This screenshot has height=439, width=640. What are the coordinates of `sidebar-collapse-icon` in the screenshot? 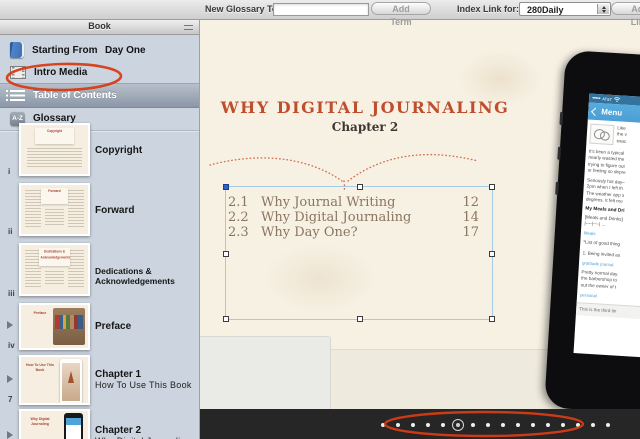 It's located at (188, 27).